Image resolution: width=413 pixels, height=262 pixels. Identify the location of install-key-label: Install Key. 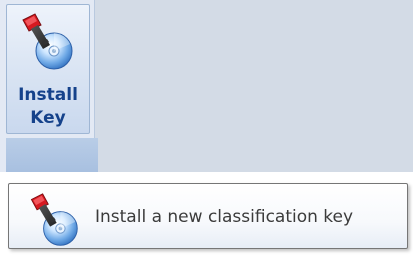
(48, 107).